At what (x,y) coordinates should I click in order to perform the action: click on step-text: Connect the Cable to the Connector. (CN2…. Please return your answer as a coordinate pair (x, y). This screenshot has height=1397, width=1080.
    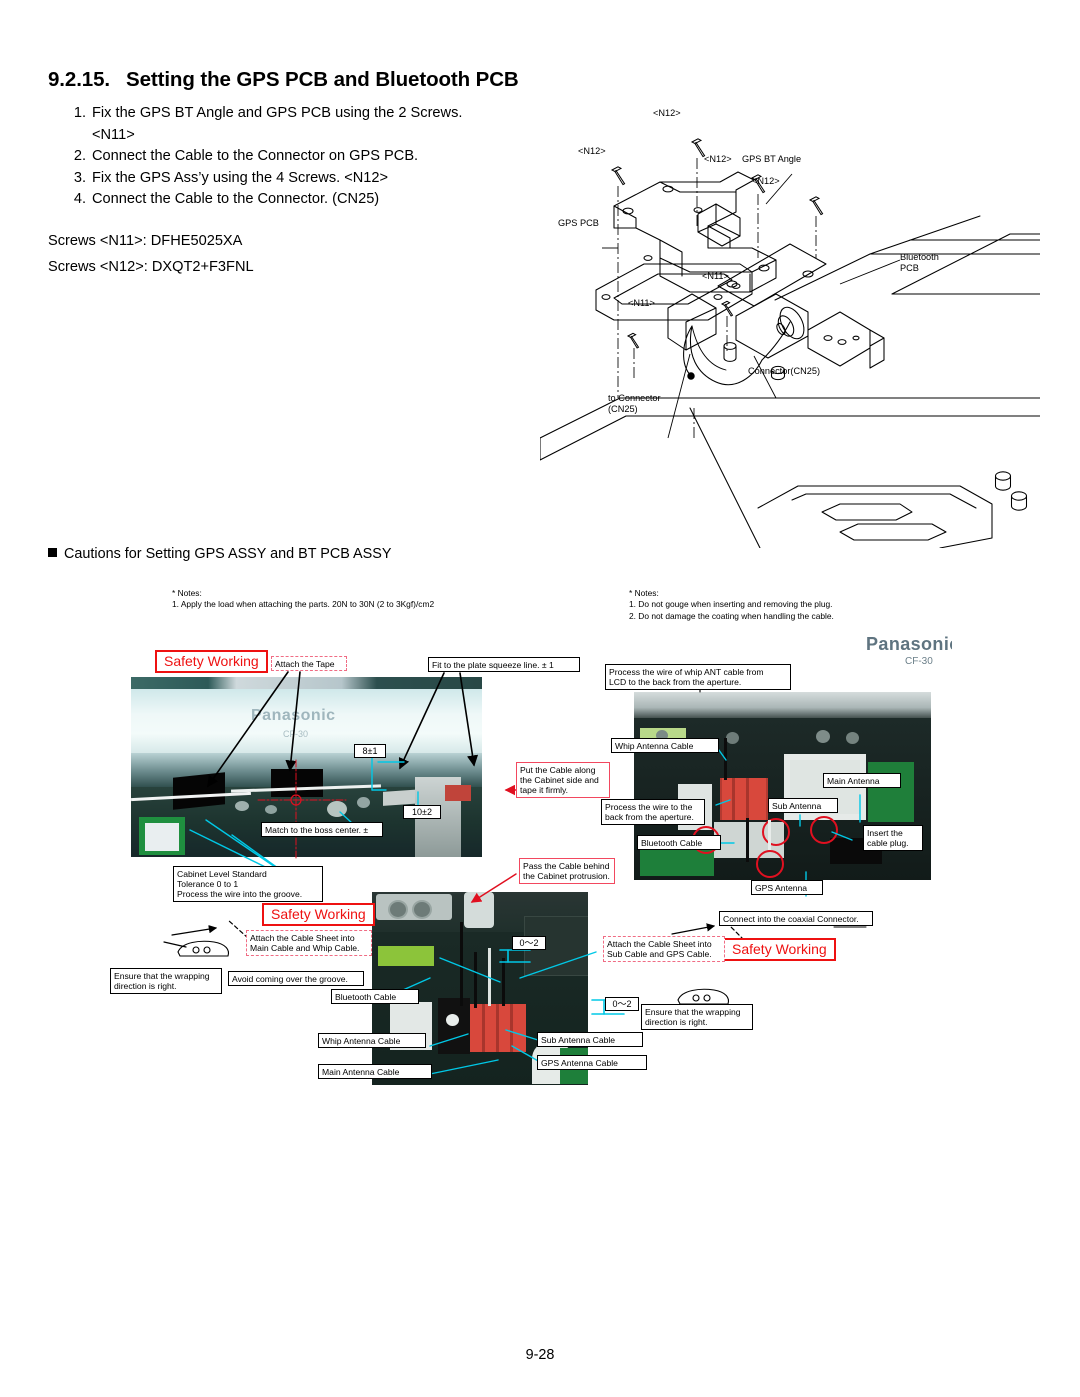
    Looking at the image, I should click on (236, 199).